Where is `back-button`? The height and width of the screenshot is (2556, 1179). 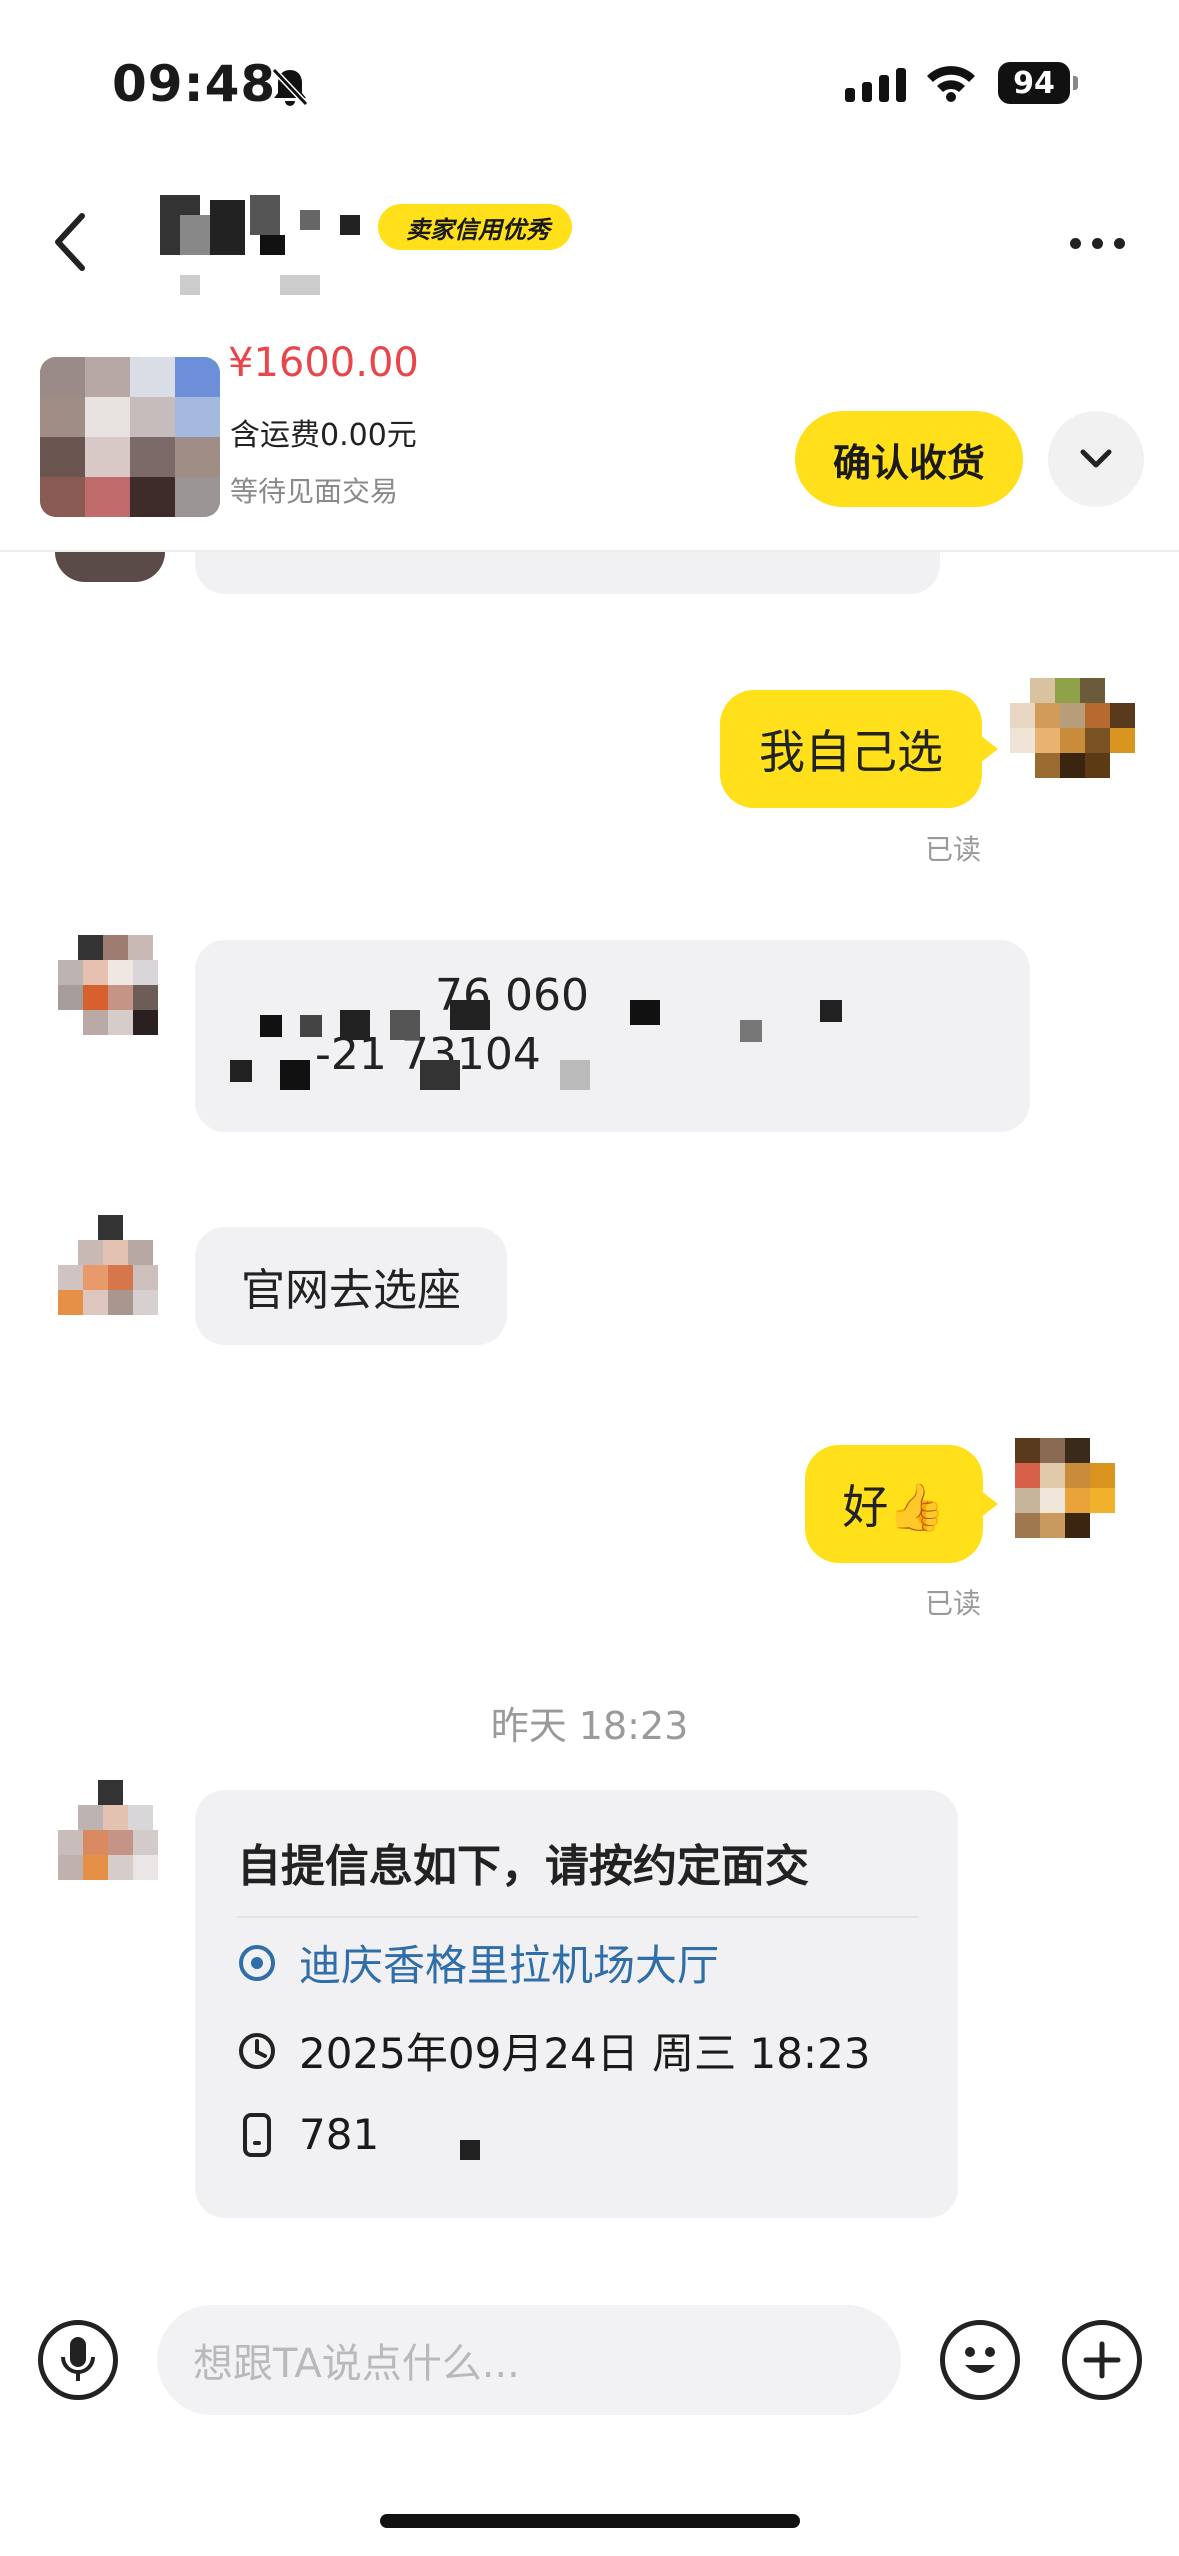 back-button is located at coordinates (70, 244).